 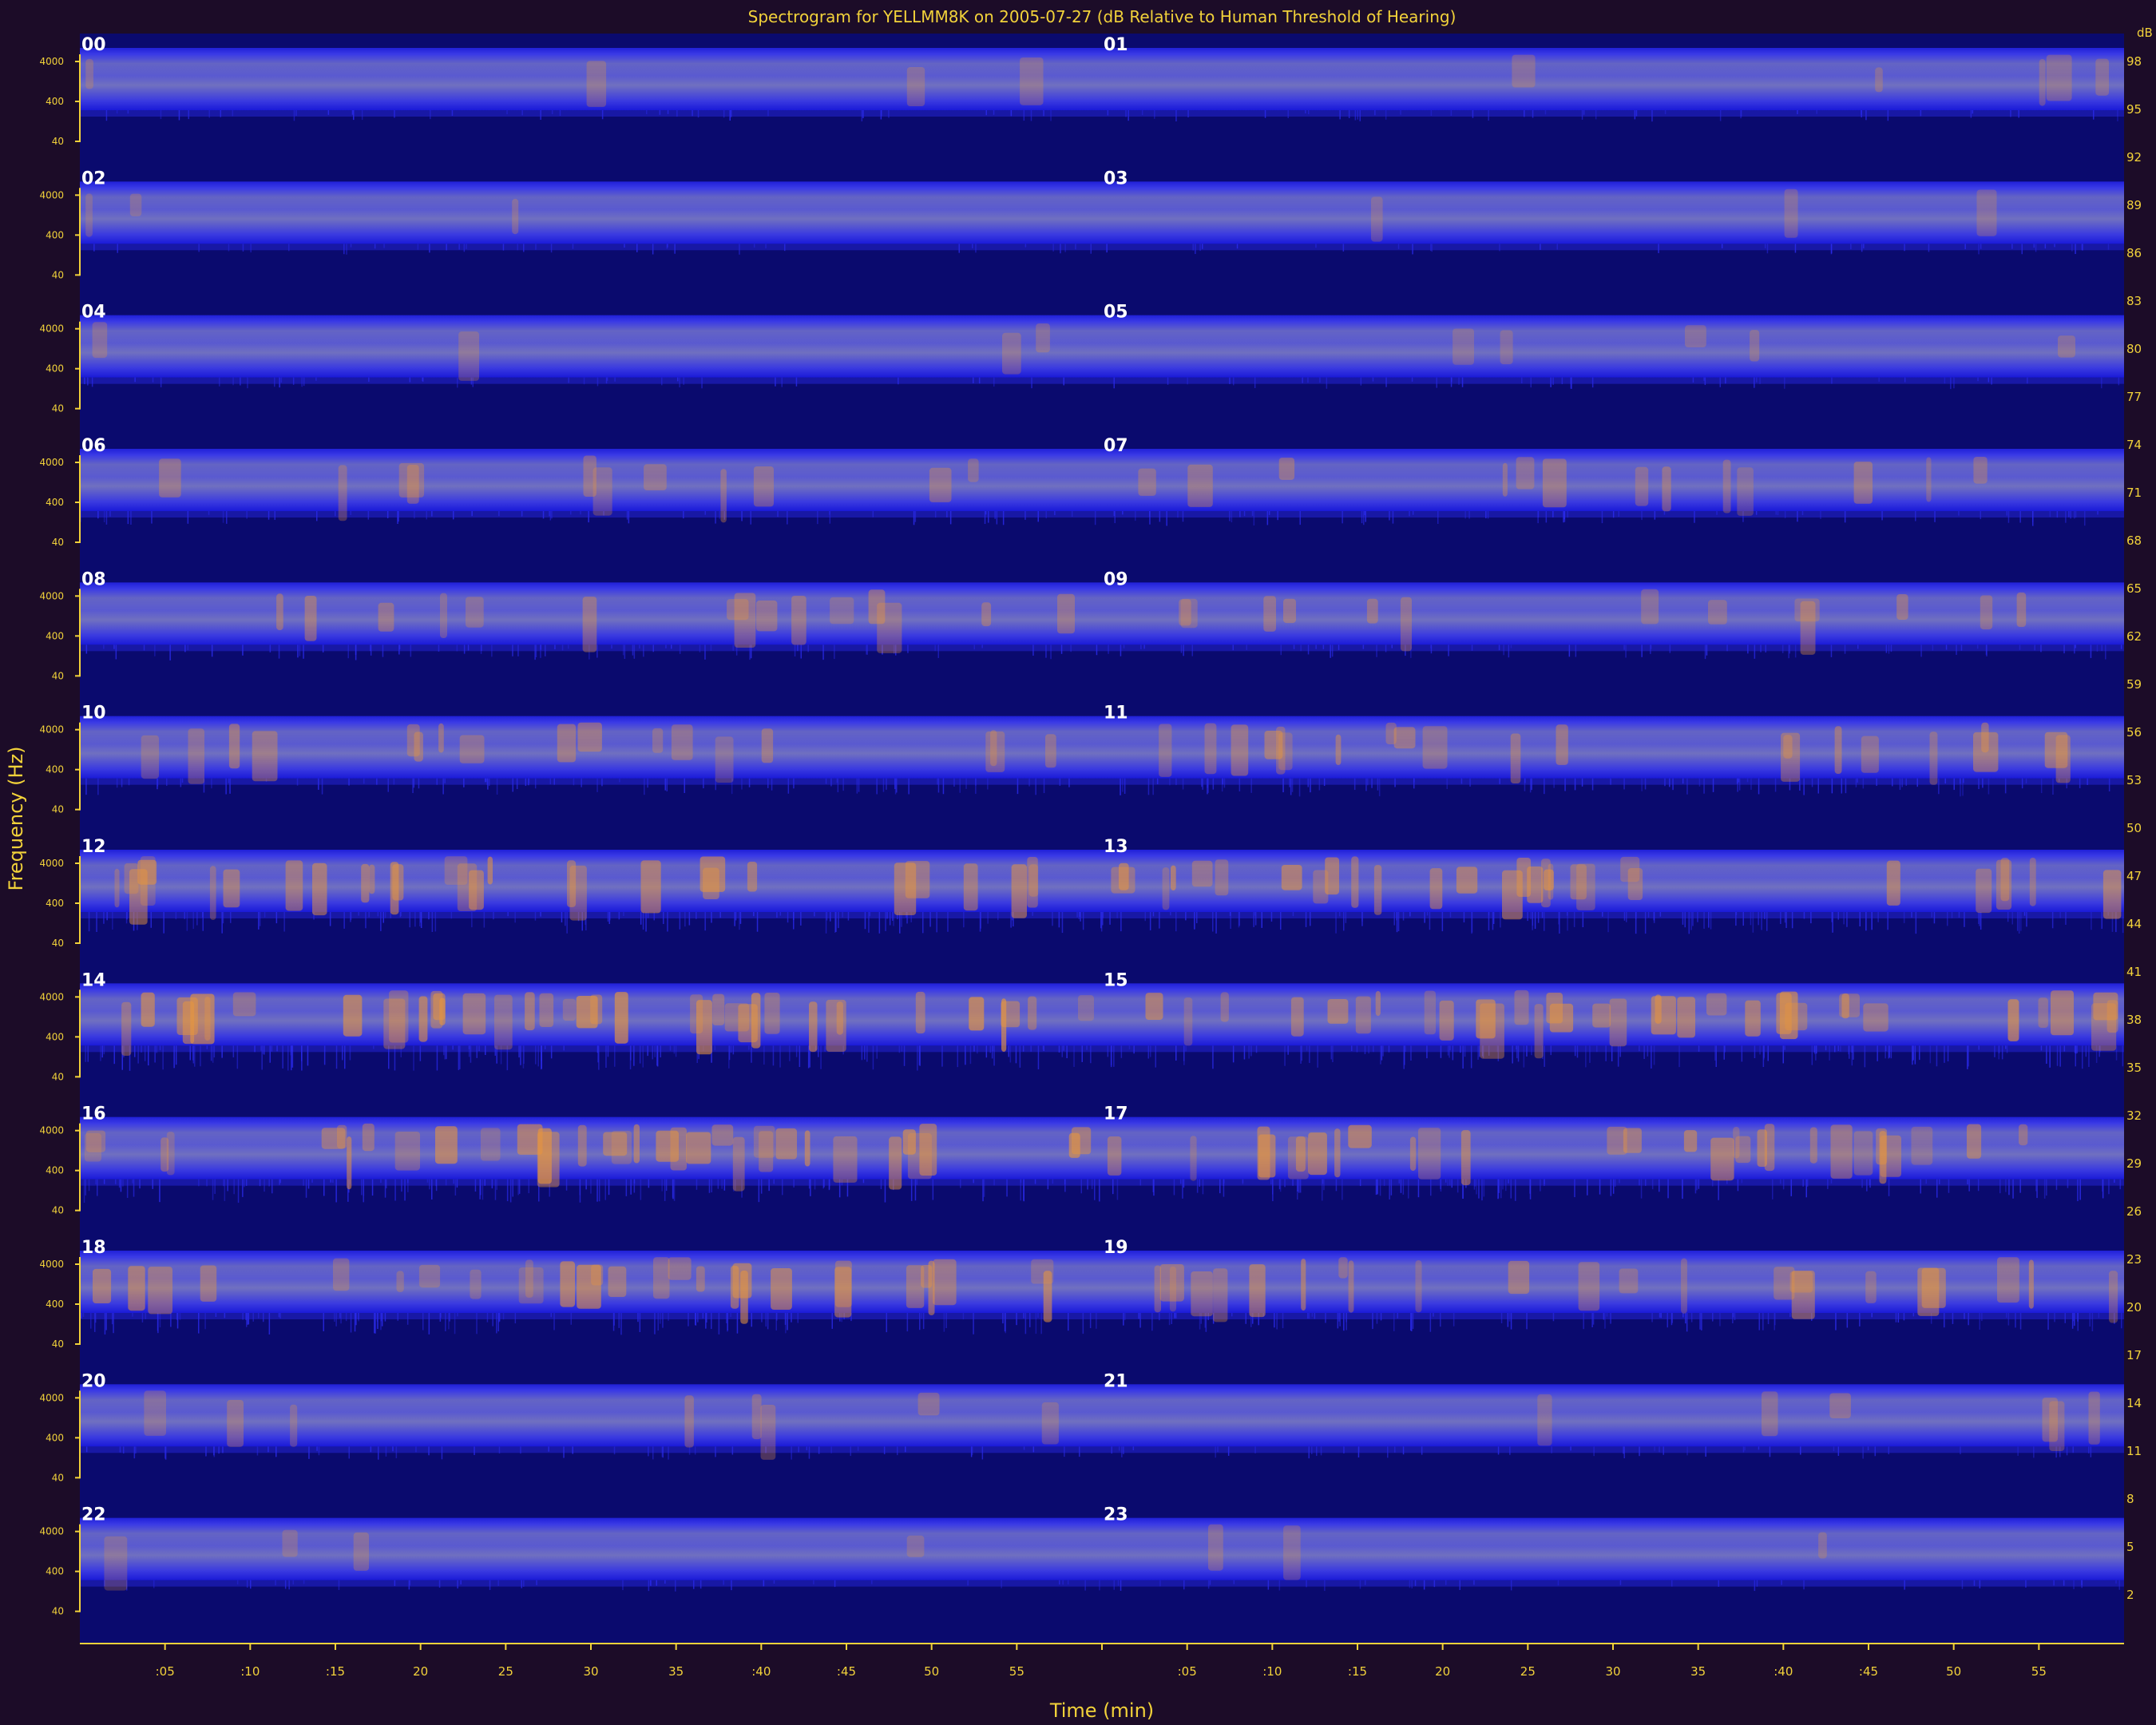 I want to click on y-axis-label: Frequency (Hz), so click(x=16, y=819).